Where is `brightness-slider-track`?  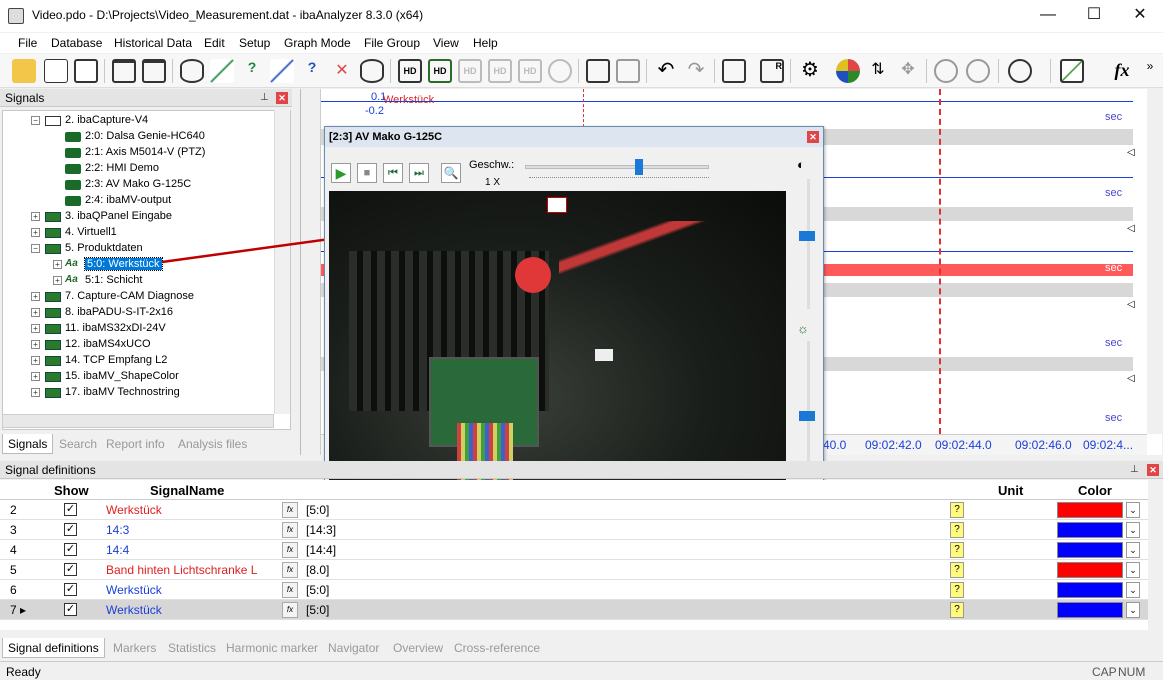 brightness-slider-track is located at coordinates (808, 406).